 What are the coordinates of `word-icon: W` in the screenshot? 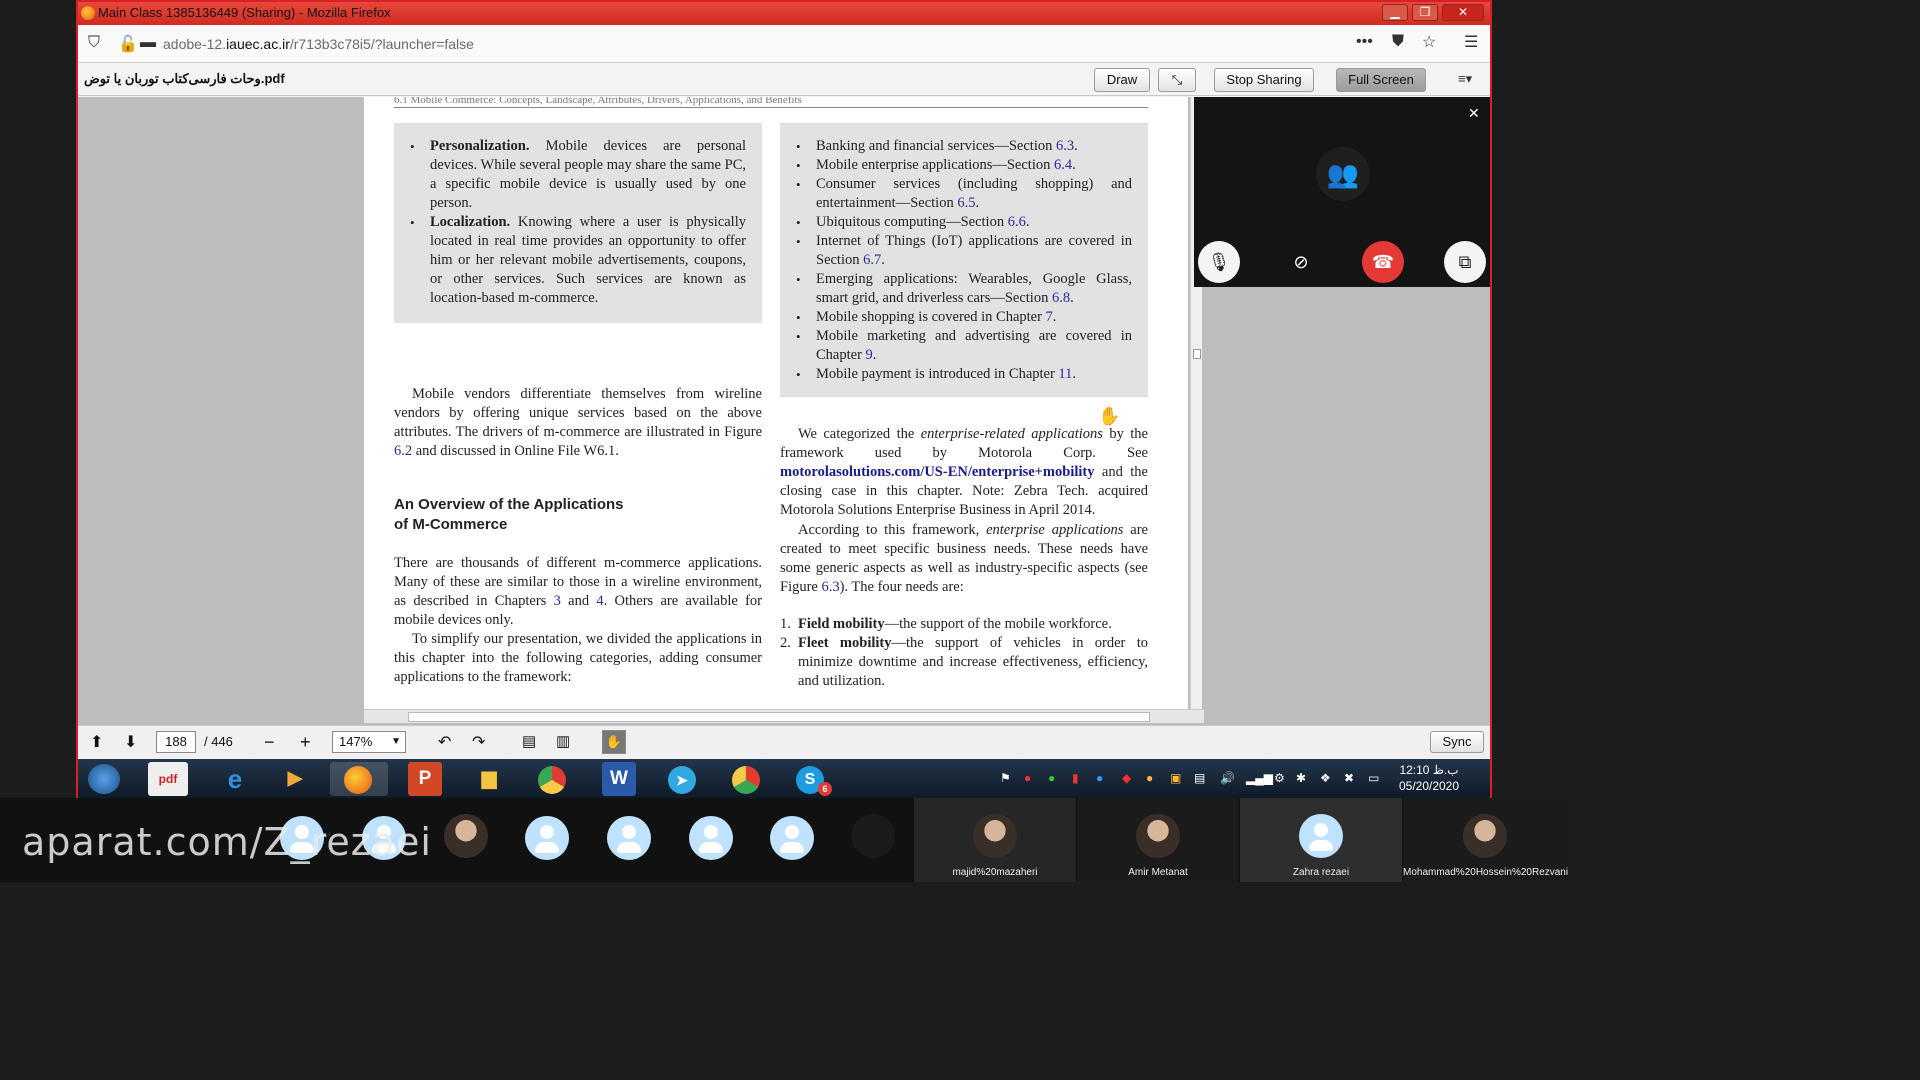 It's located at (619, 779).